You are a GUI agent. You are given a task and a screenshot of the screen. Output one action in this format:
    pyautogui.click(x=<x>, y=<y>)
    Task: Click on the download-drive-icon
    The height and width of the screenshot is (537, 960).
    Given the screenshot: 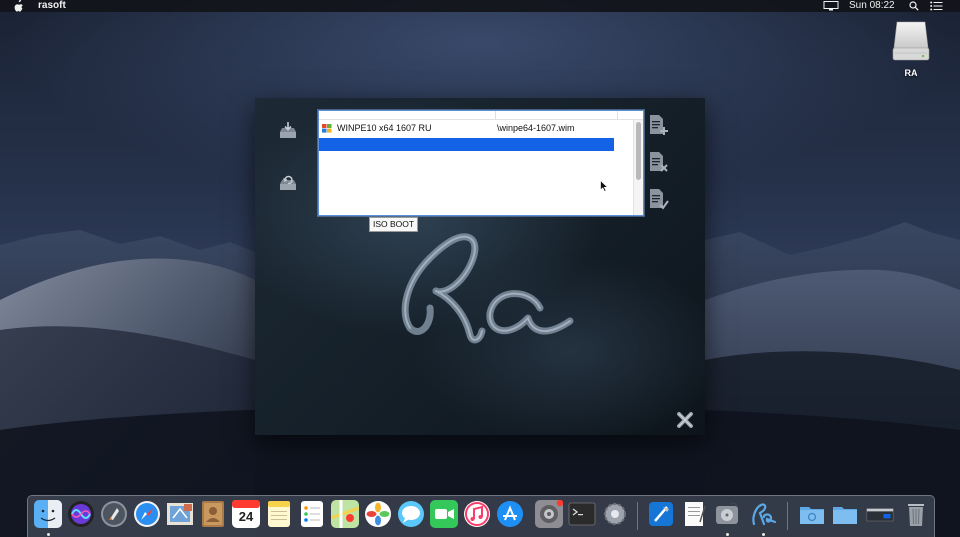 What is the action you would take?
    pyautogui.click(x=288, y=131)
    